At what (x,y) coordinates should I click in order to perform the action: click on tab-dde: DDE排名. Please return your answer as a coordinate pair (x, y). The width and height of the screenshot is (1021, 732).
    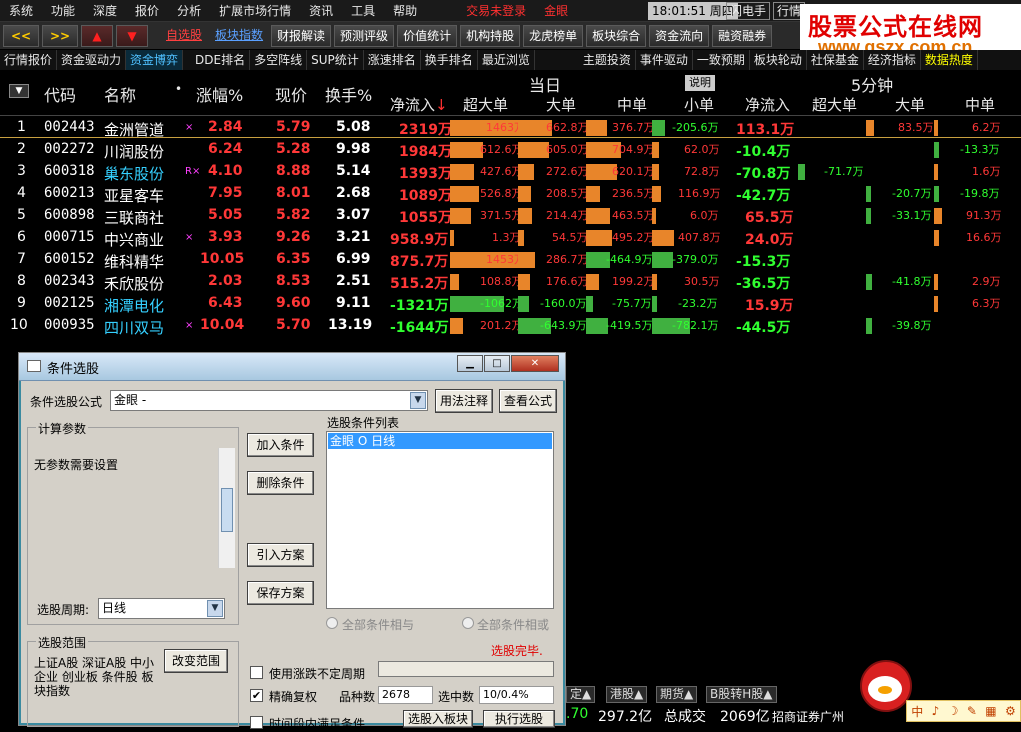
    Looking at the image, I should click on (221, 60).